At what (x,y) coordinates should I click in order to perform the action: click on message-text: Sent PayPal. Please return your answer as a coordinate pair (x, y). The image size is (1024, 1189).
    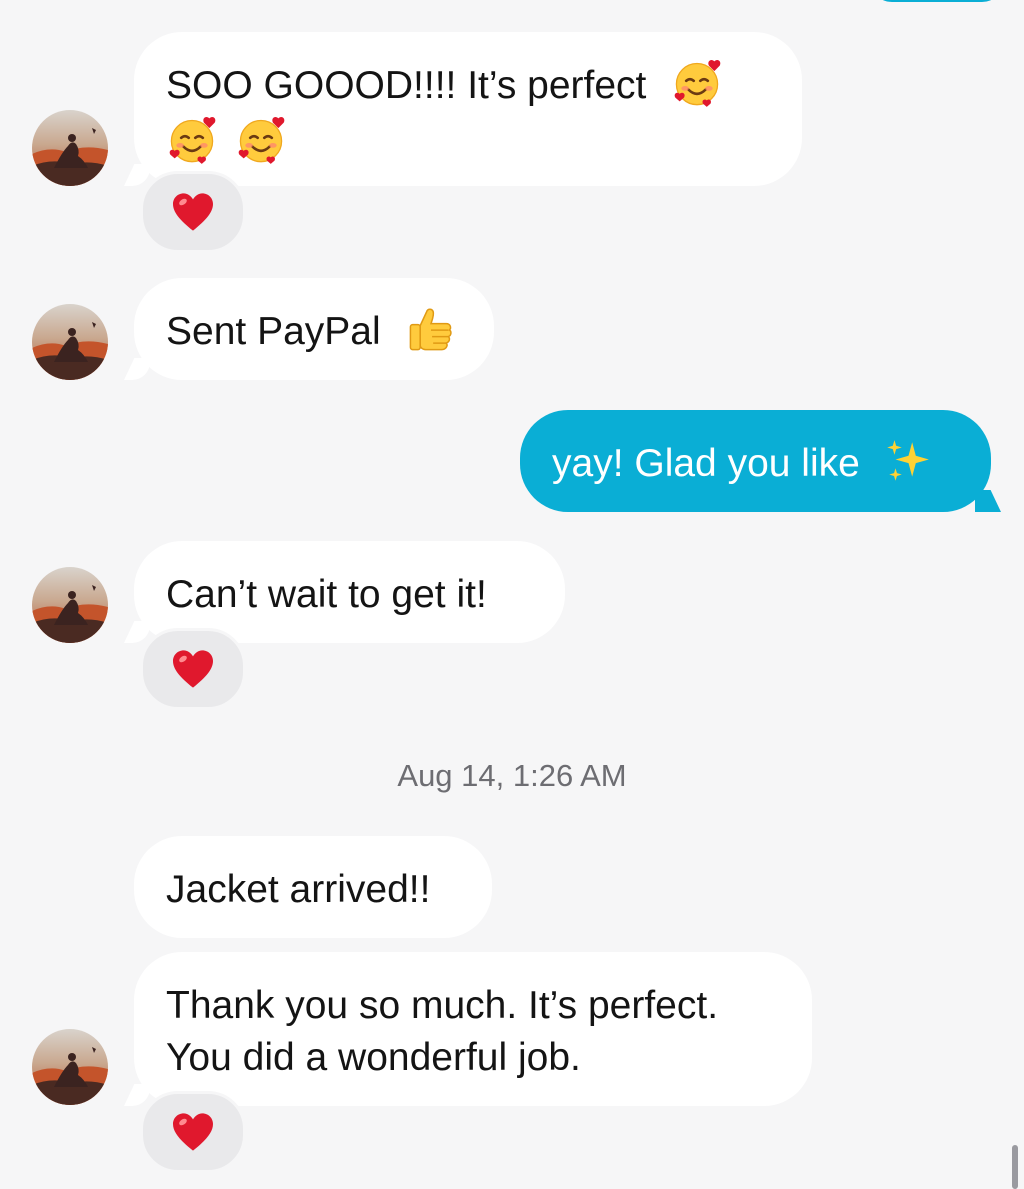
    Looking at the image, I should click on (273, 331).